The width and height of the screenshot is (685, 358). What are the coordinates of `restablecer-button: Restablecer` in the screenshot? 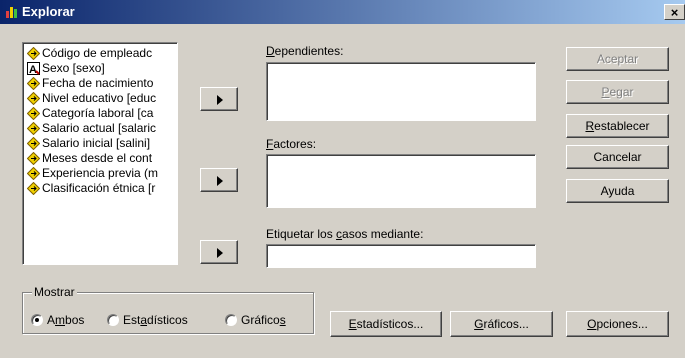 It's located at (617, 126).